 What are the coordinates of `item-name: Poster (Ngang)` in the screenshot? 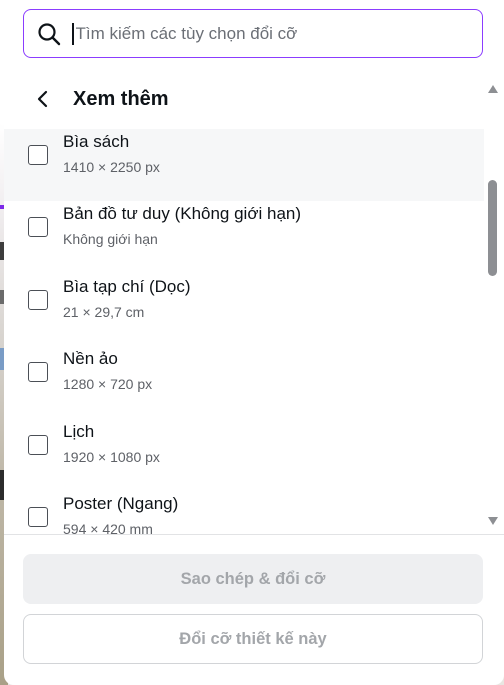 It's located at (121, 503).